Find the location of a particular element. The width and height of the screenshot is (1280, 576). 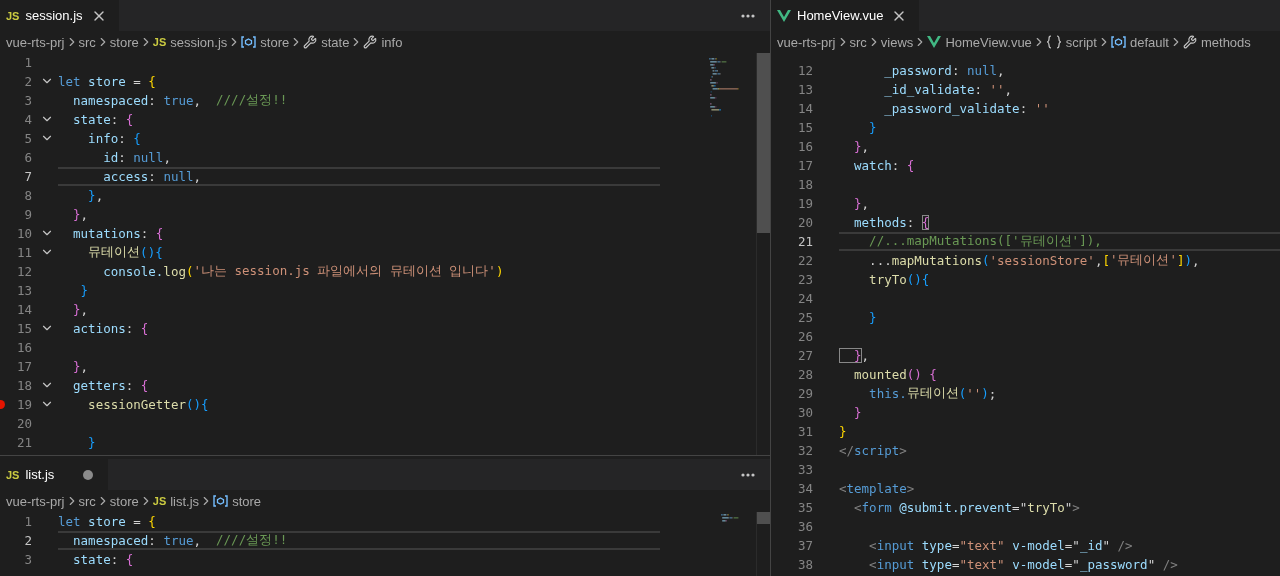

code-line: //...mapMutations(['뮤테이션']), is located at coordinates (1059, 241).